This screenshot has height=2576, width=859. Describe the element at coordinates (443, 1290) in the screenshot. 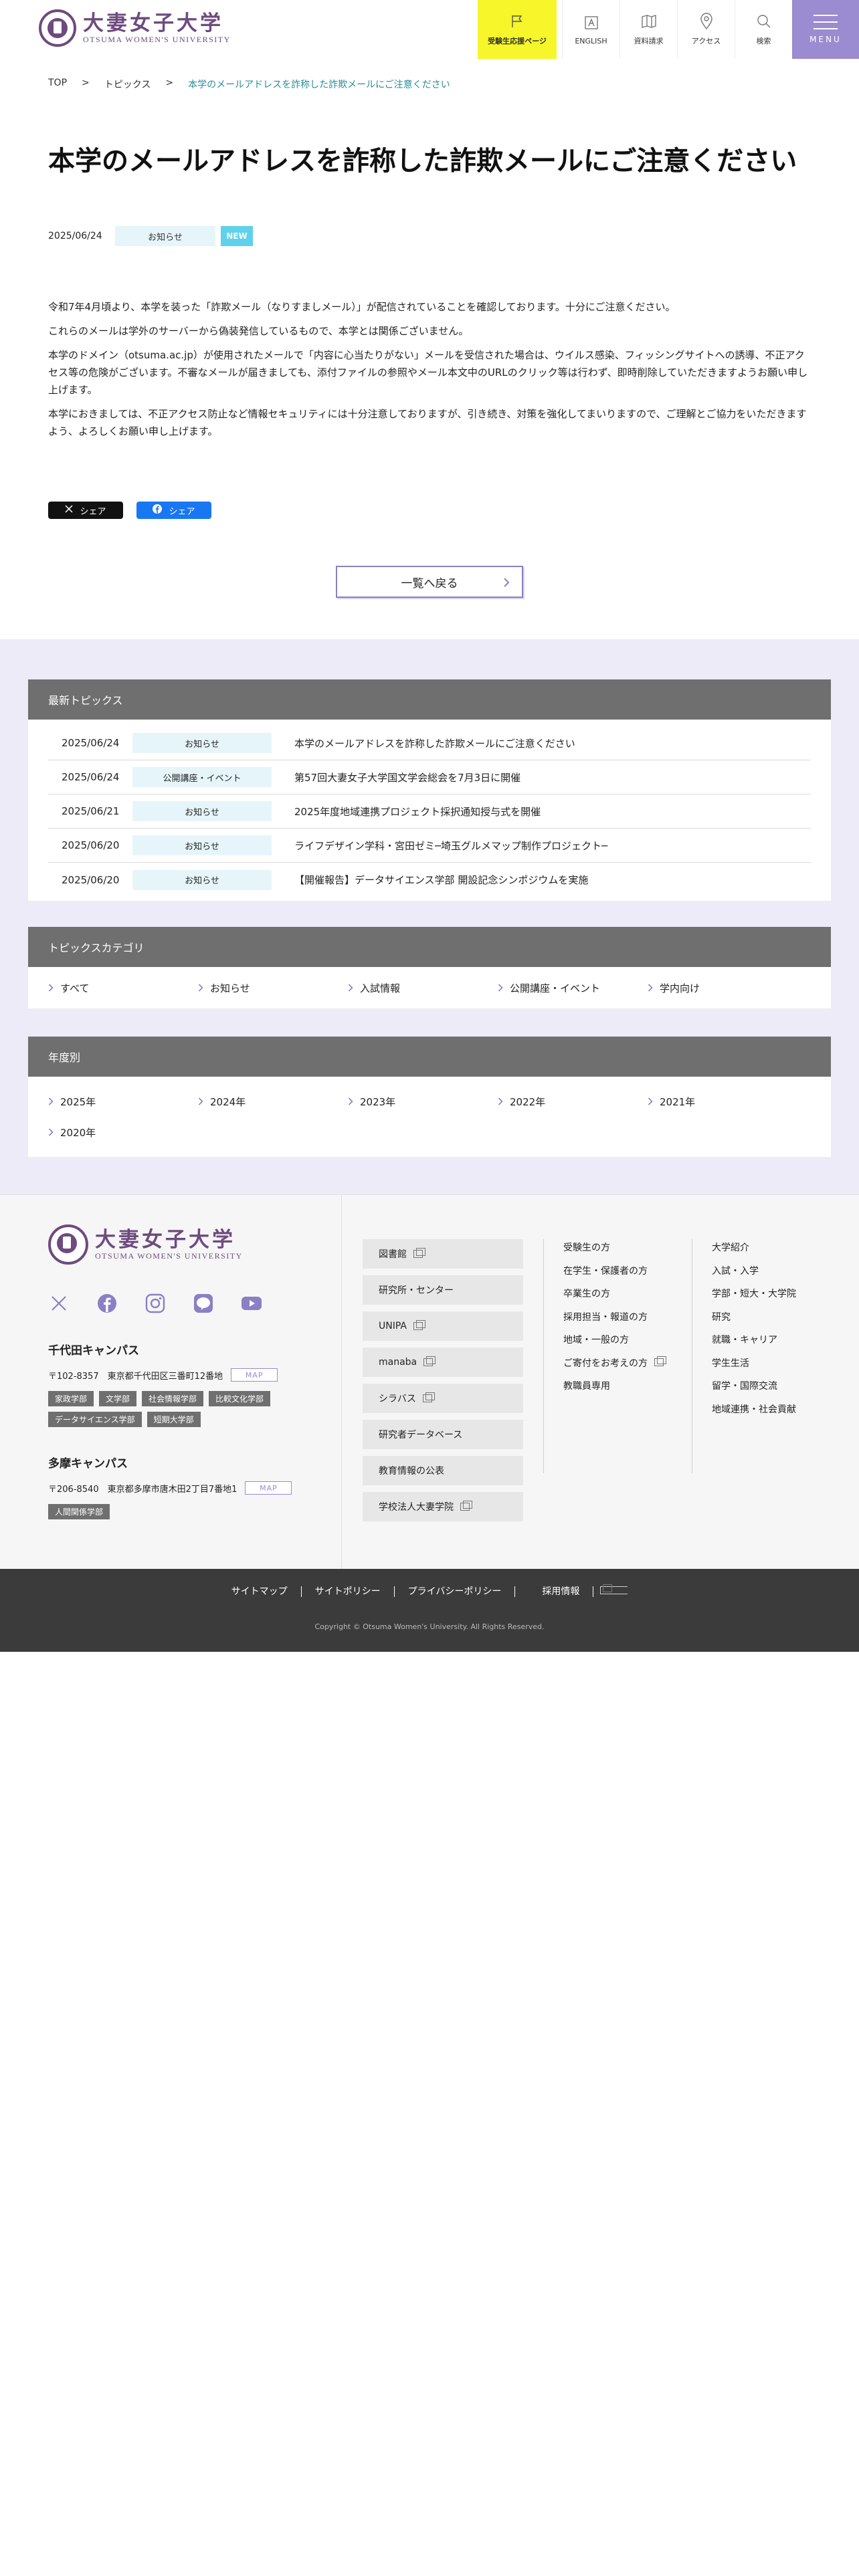

I see `research-center-link: 研究所・センター` at that location.